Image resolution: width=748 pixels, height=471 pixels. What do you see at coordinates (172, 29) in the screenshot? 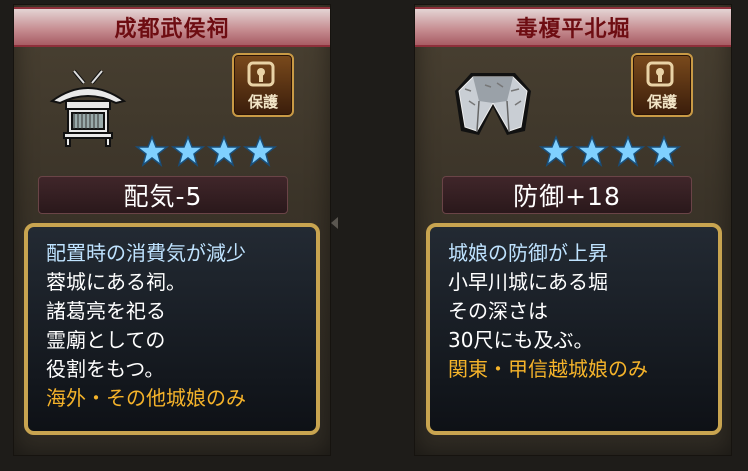
I see `card-title: 成都武侯祠` at bounding box center [172, 29].